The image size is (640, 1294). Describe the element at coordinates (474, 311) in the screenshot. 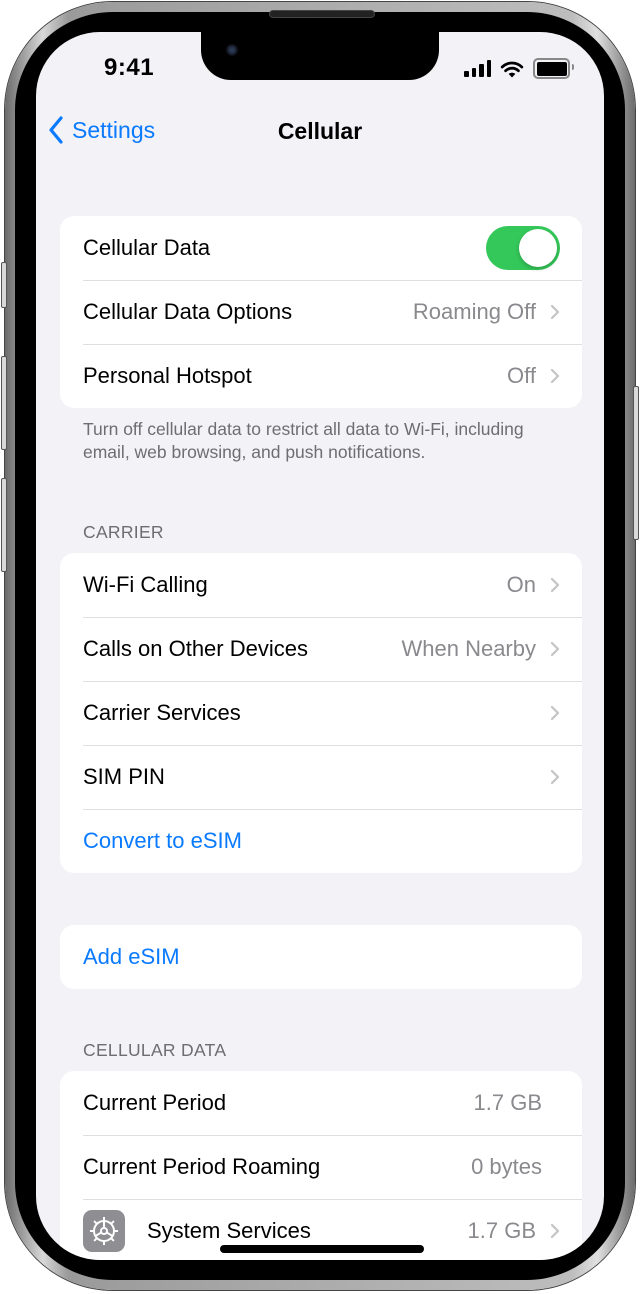

I see `row-value: Roaming Off` at that location.